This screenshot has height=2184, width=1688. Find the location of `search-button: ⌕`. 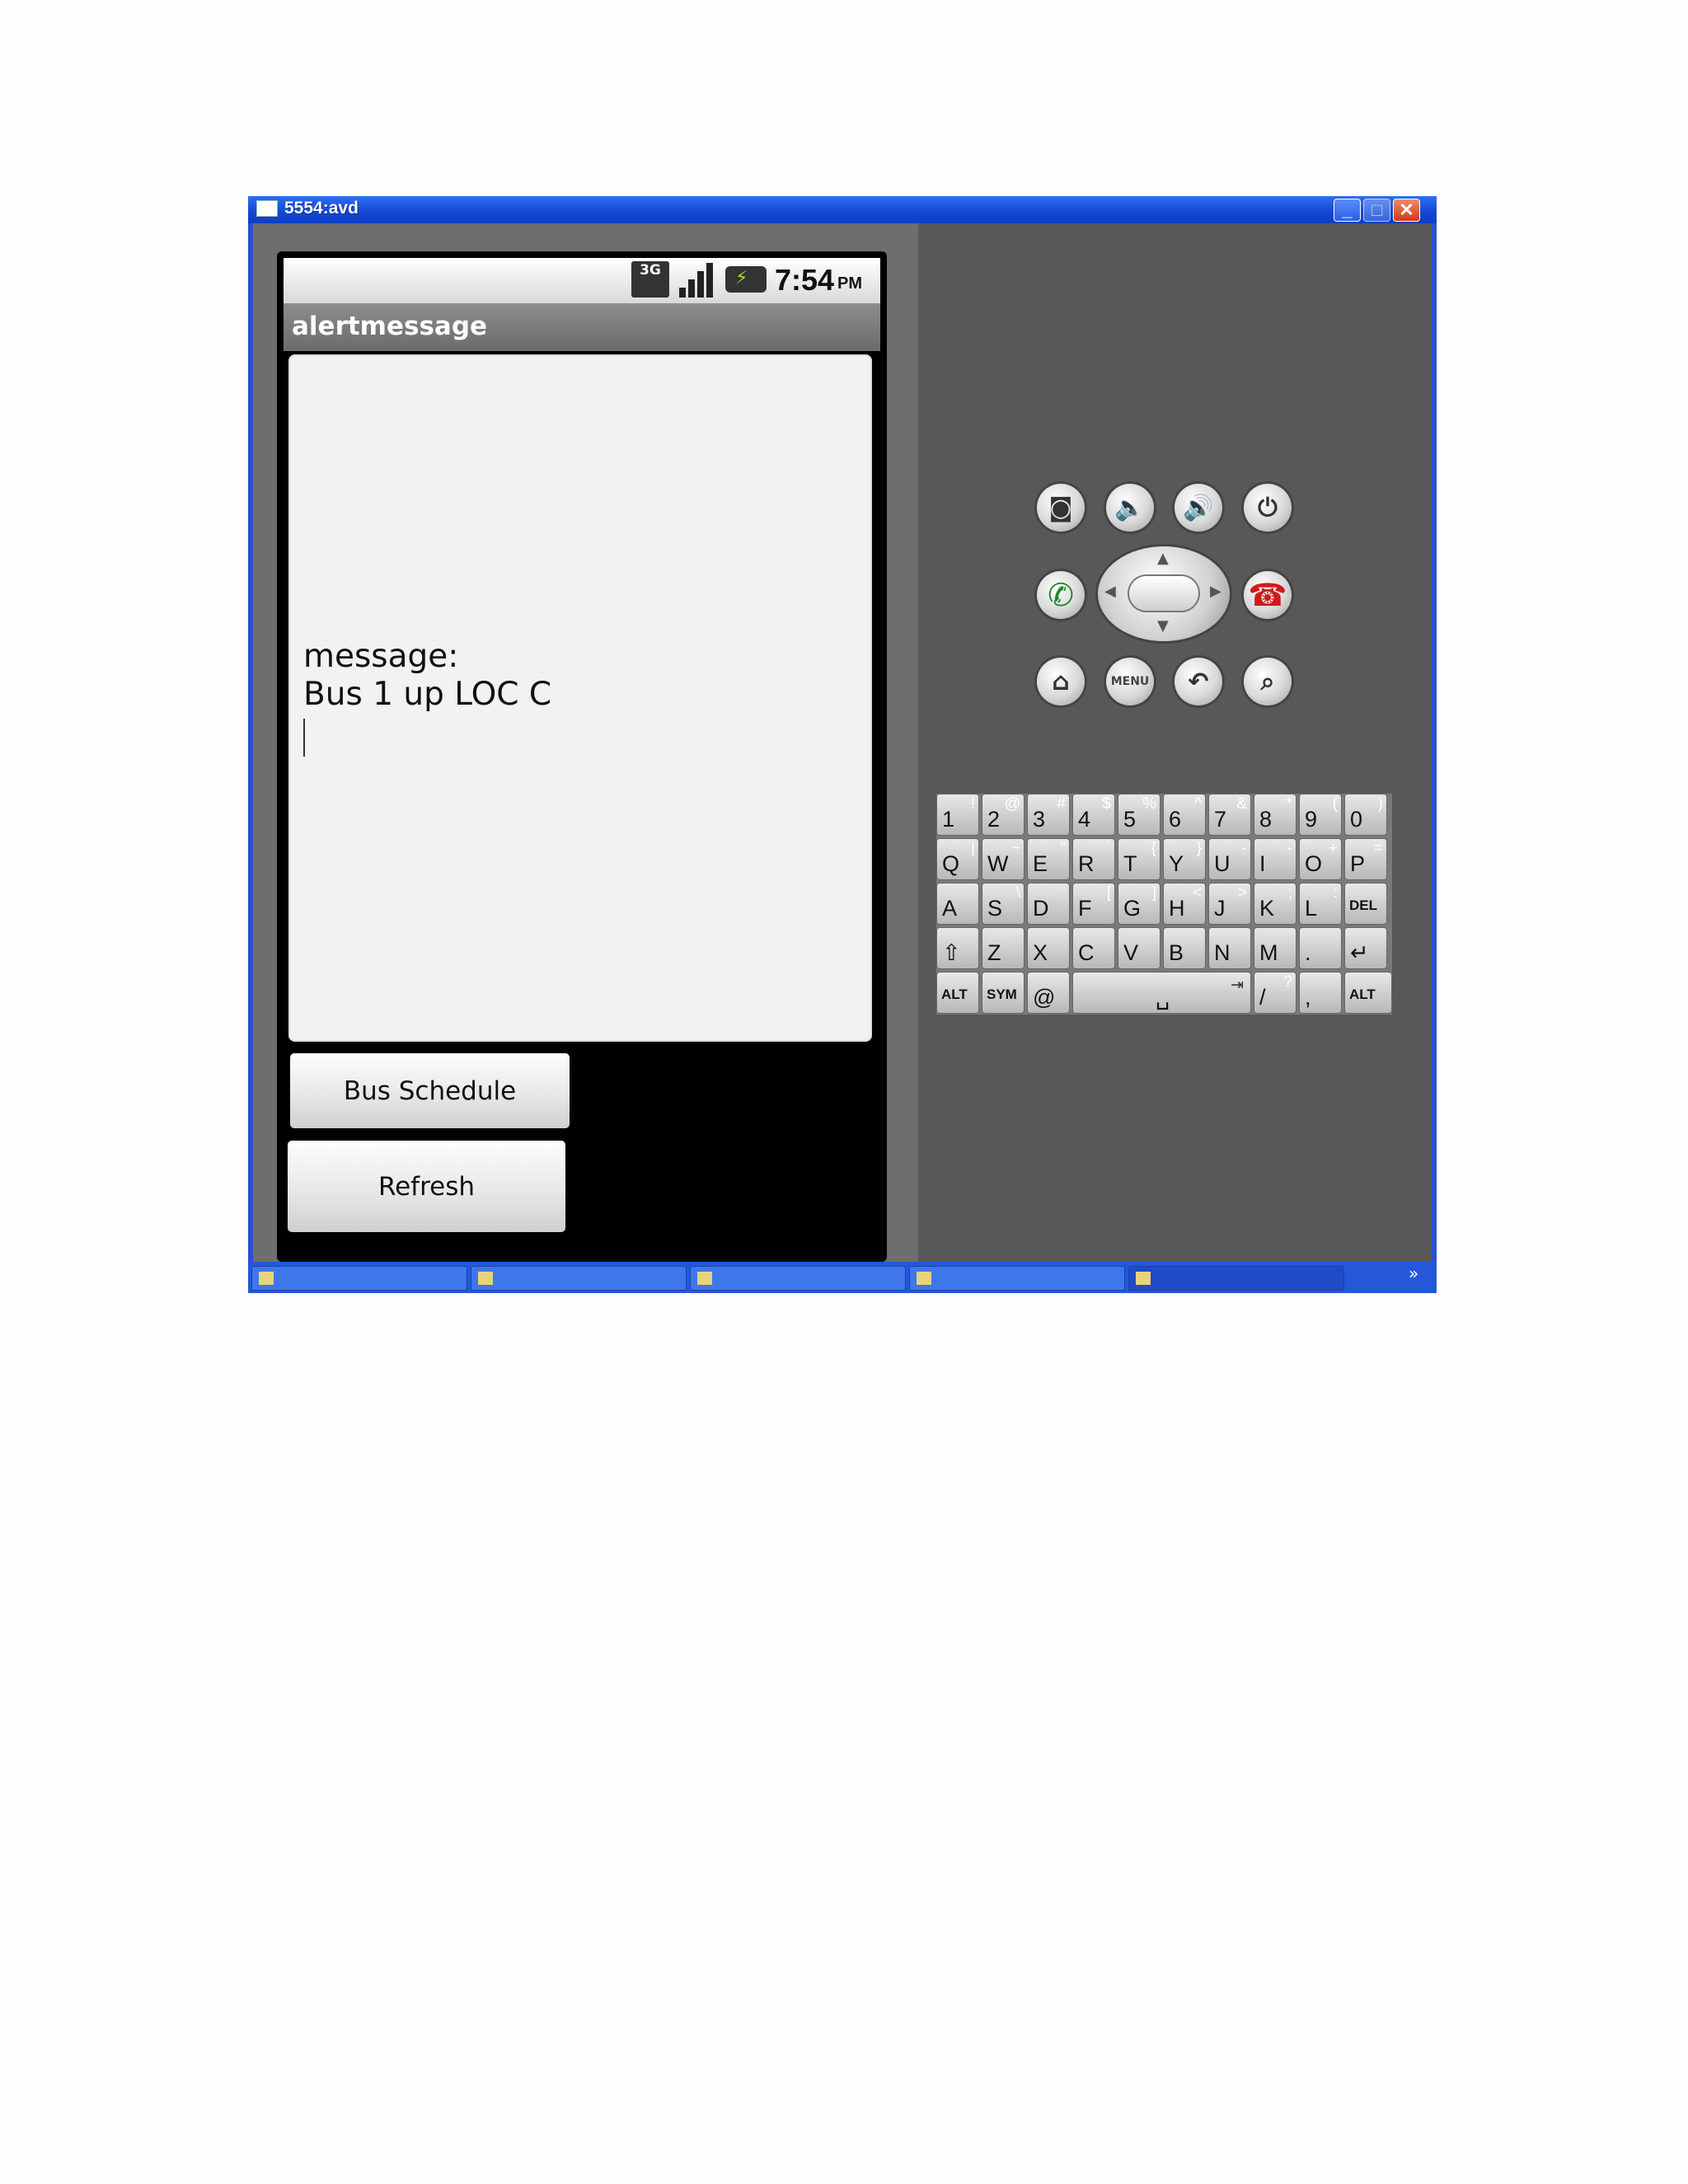

search-button: ⌕ is located at coordinates (1268, 681).